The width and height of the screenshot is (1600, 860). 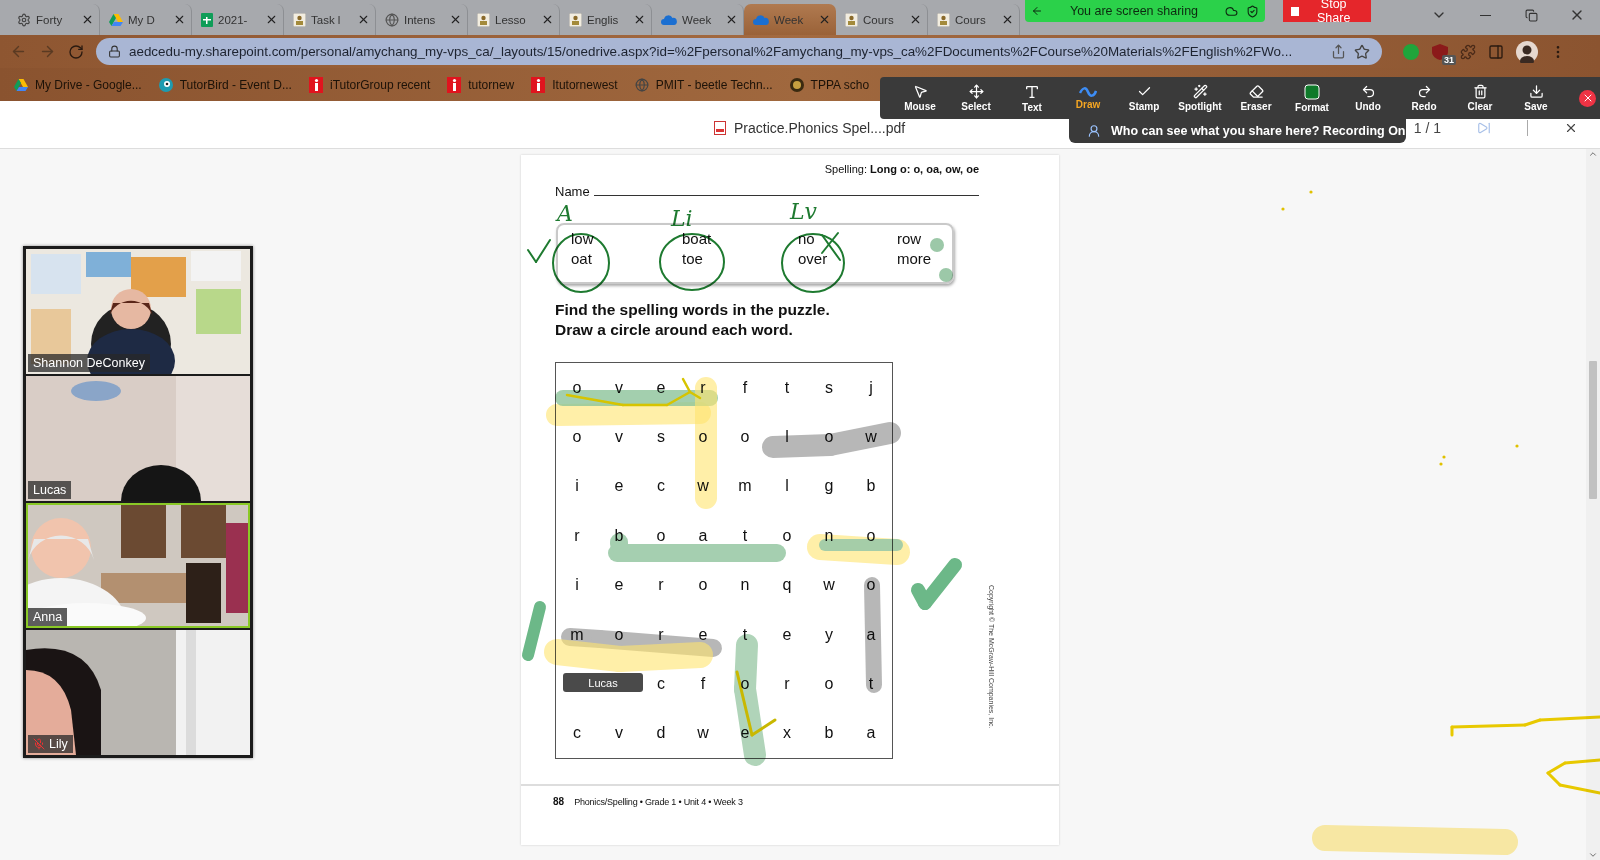 I want to click on pen-stroke, so click(x=1572, y=776).